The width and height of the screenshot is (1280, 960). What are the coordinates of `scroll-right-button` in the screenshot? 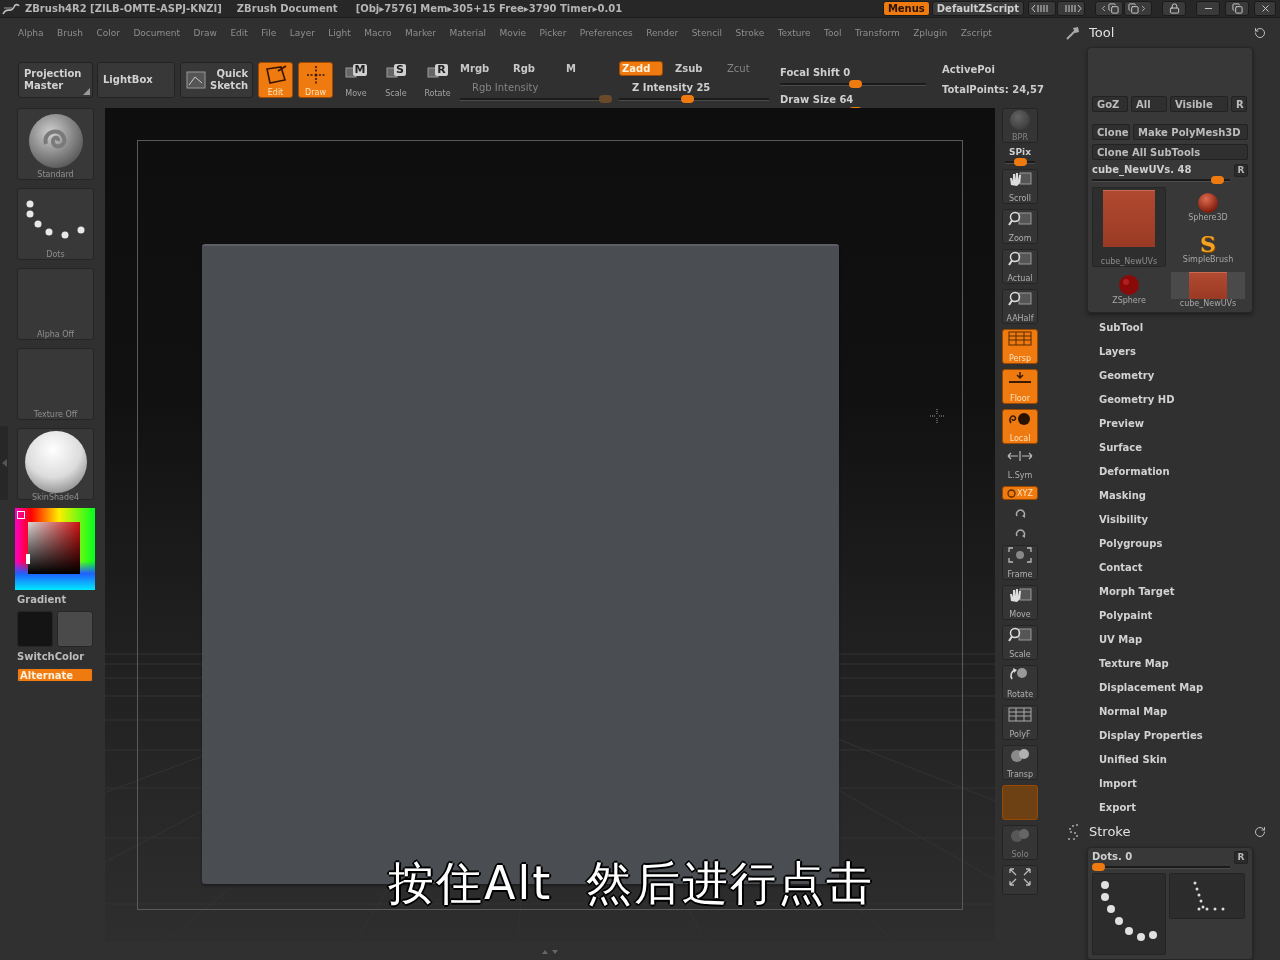 It's located at (1071, 8).